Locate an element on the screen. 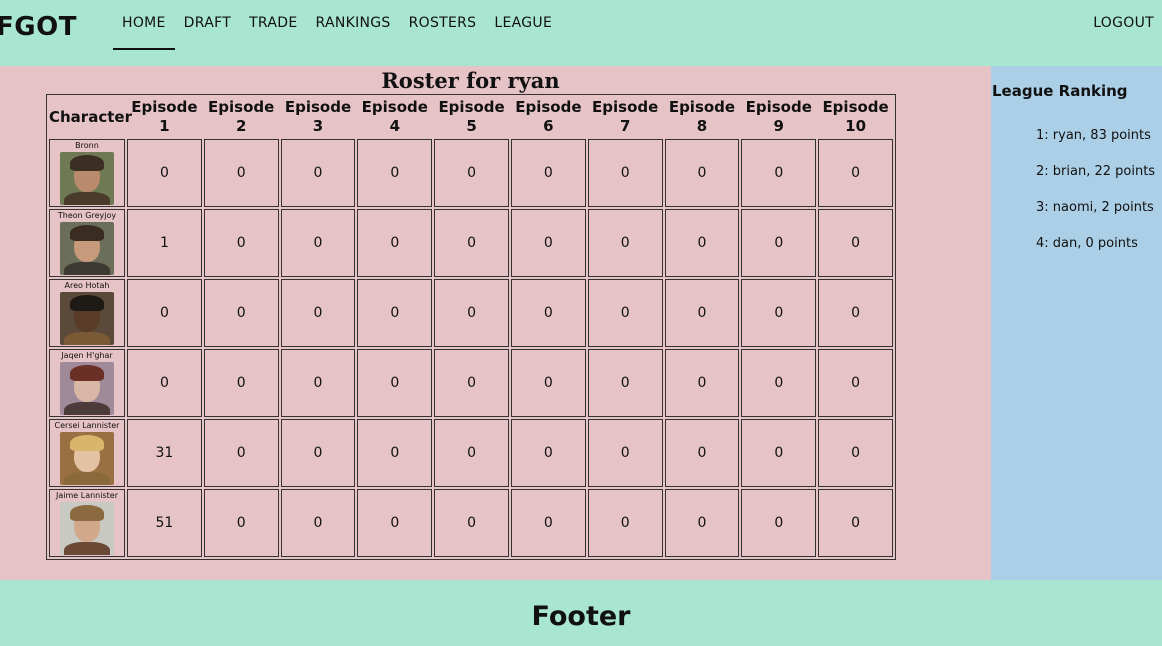 The width and height of the screenshot is (1162, 646). character-name: Bronn is located at coordinates (87, 145).